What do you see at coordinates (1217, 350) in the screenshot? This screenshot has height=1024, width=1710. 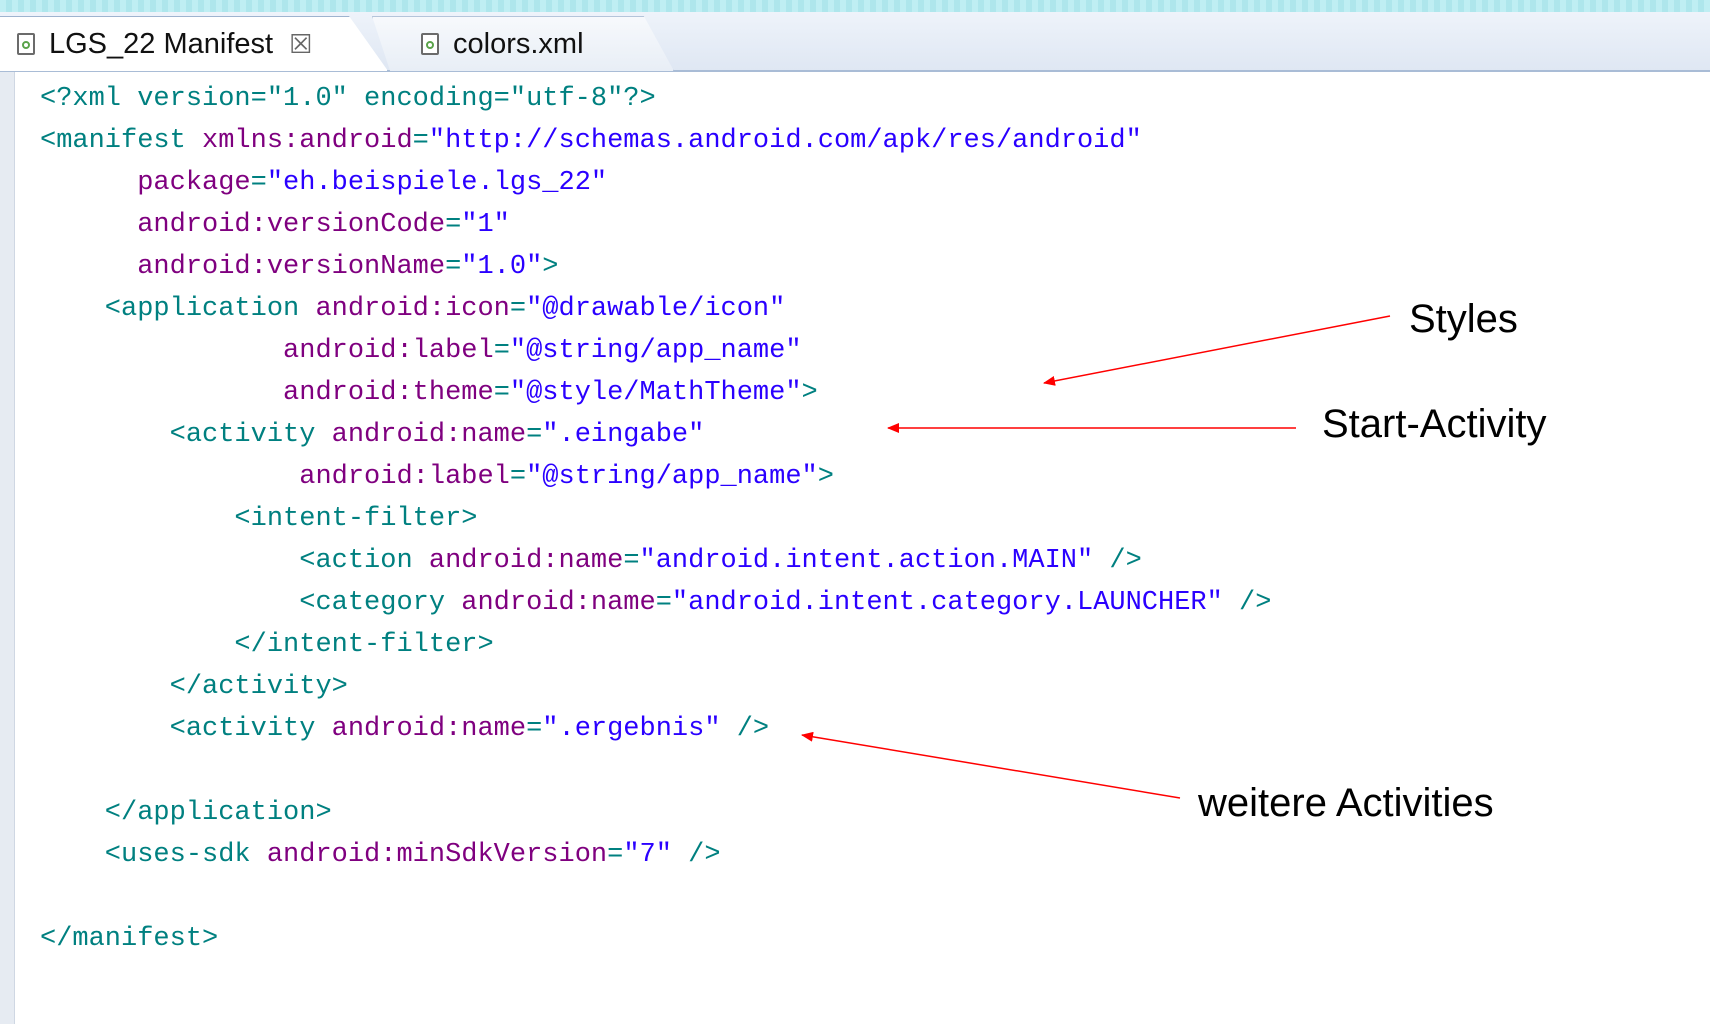 I see `arrow-styles` at bounding box center [1217, 350].